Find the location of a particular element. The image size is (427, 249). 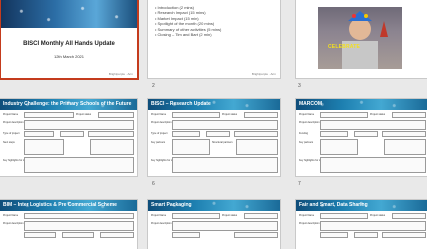

agenda-item: • Closing – Tim and Bart (2 min) is located at coordinates (183, 35).